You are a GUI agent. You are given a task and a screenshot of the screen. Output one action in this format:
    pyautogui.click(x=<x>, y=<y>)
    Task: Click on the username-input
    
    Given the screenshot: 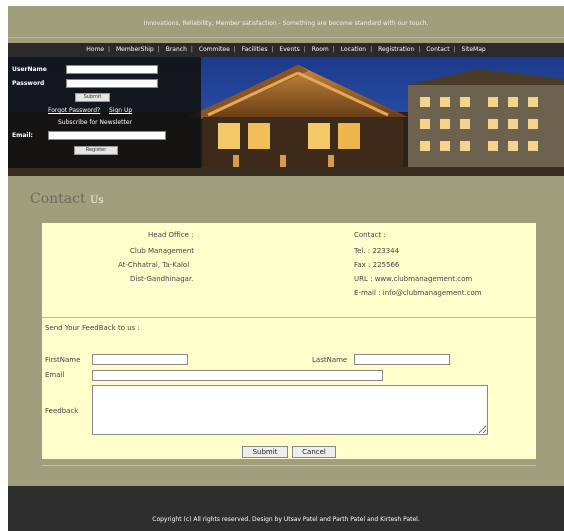 What is the action you would take?
    pyautogui.click(x=112, y=69)
    